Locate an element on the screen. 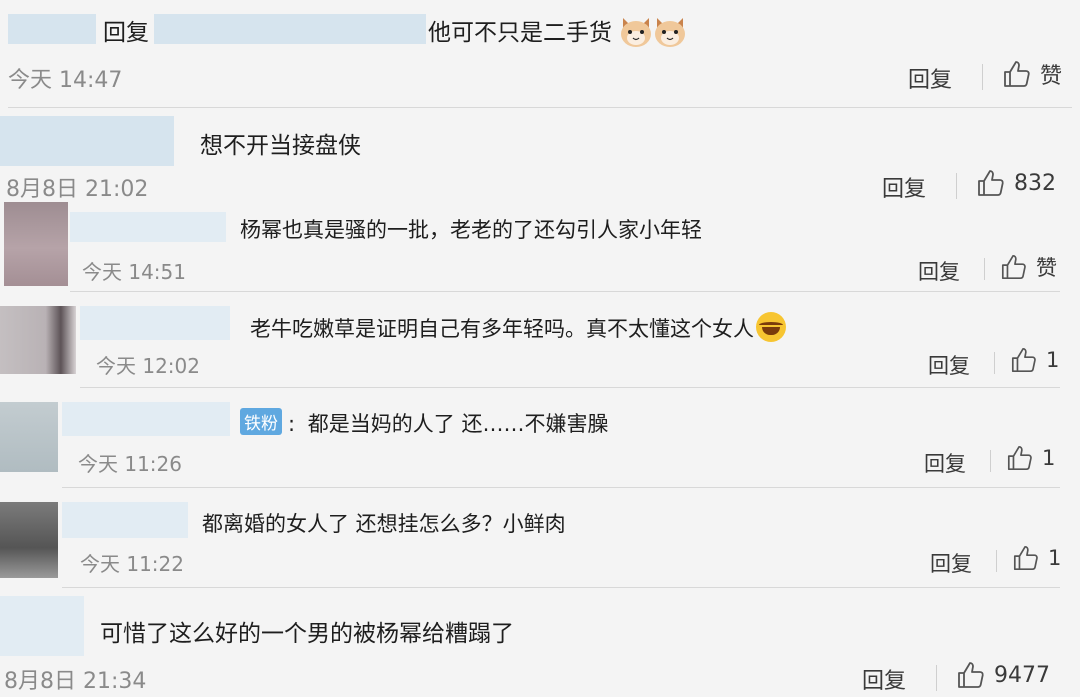 The image size is (1080, 697). comment-text: 回复 is located at coordinates (126, 30).